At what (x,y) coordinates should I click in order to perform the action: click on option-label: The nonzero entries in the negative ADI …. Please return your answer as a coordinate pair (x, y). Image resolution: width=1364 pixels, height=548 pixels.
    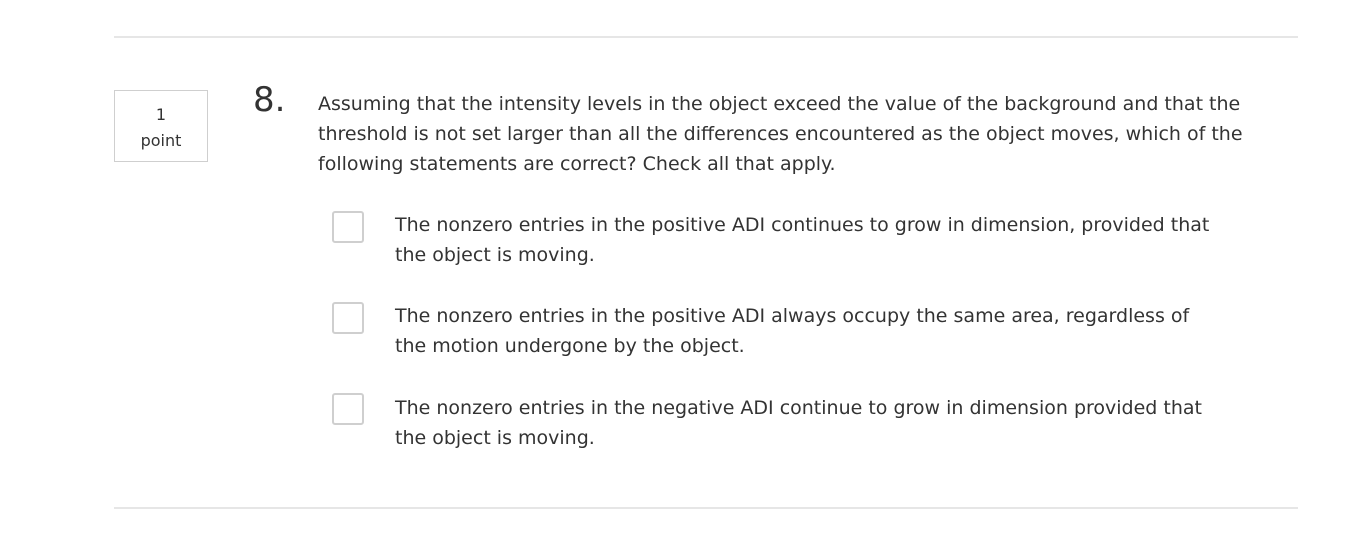
    Looking at the image, I should click on (805, 423).